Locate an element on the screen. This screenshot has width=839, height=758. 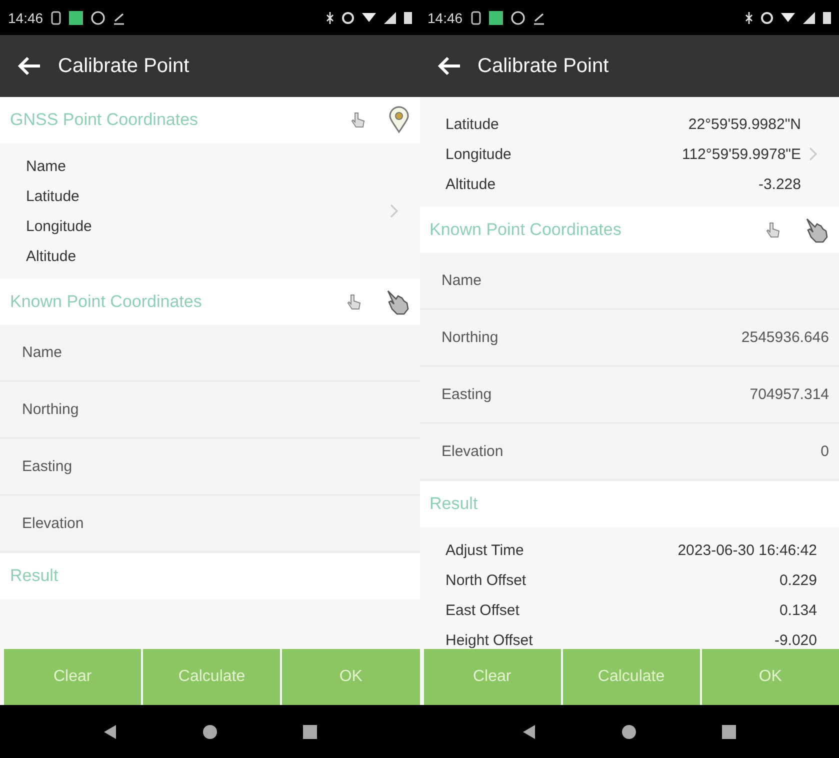
input-field: Northing 2545936.646 is located at coordinates (629, 338).